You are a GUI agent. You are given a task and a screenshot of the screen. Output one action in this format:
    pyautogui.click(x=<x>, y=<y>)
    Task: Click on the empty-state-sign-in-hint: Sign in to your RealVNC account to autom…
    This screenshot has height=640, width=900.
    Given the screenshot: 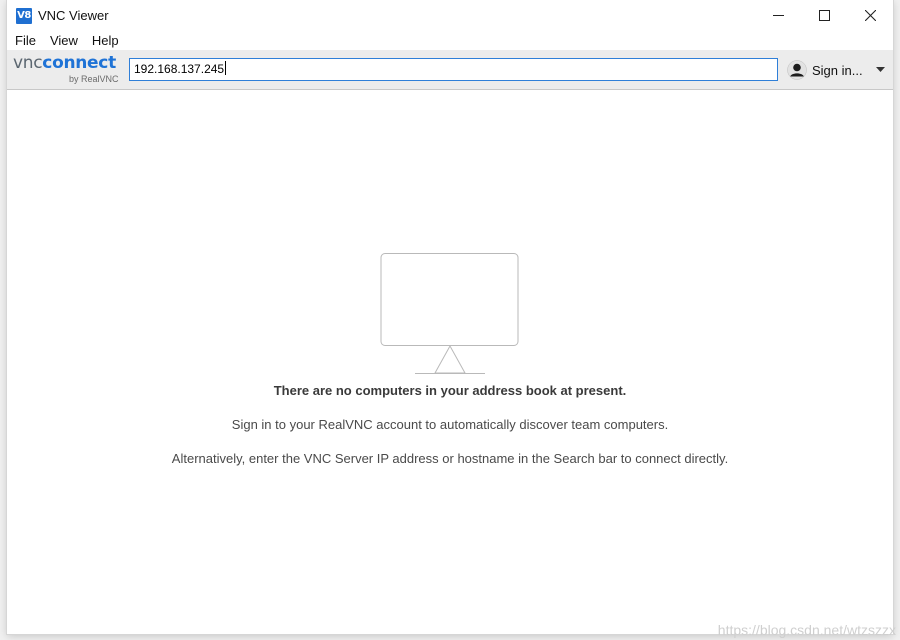 What is the action you would take?
    pyautogui.click(x=450, y=424)
    